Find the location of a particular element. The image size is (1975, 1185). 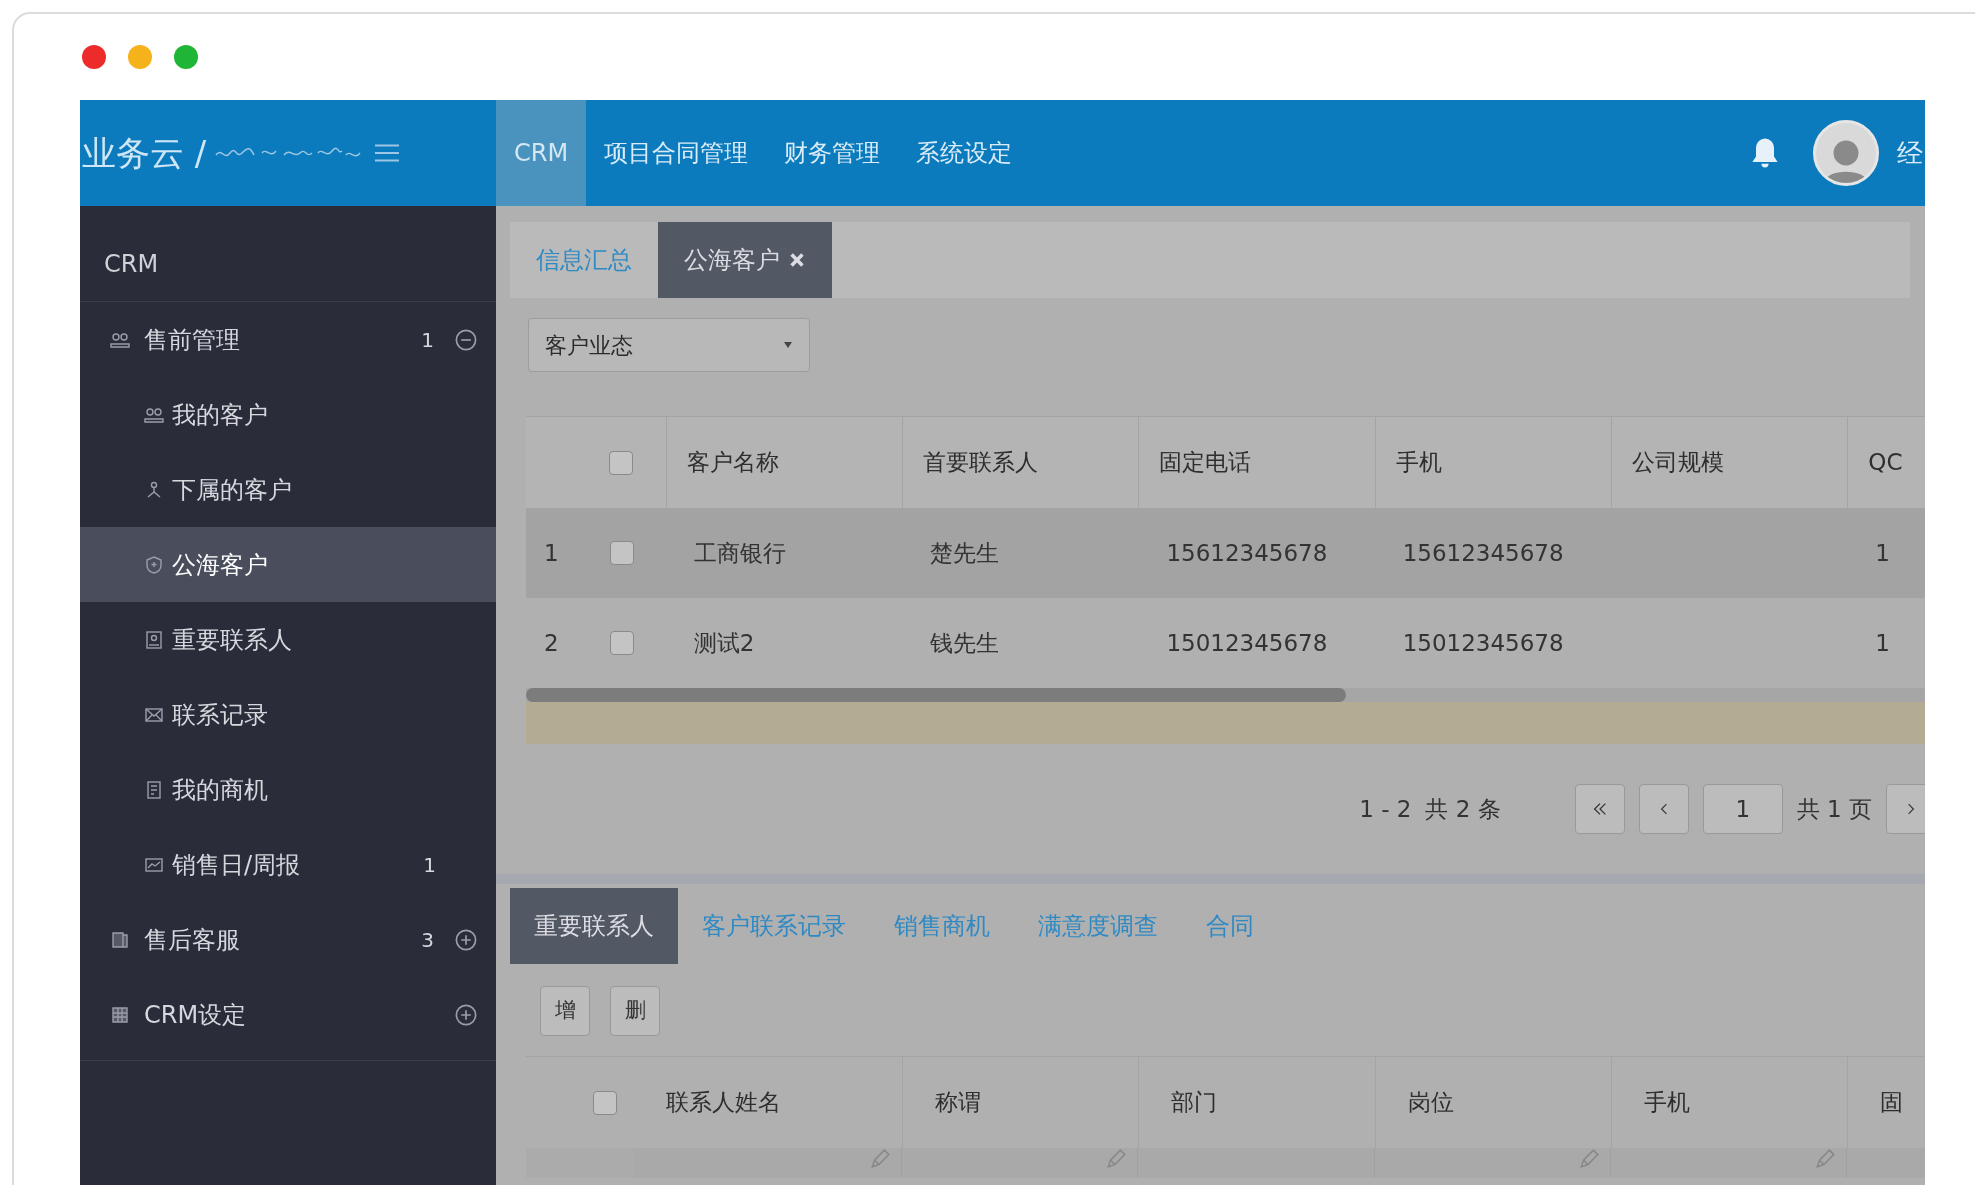

sidebar-item: 公海客户 is located at coordinates (288, 564).